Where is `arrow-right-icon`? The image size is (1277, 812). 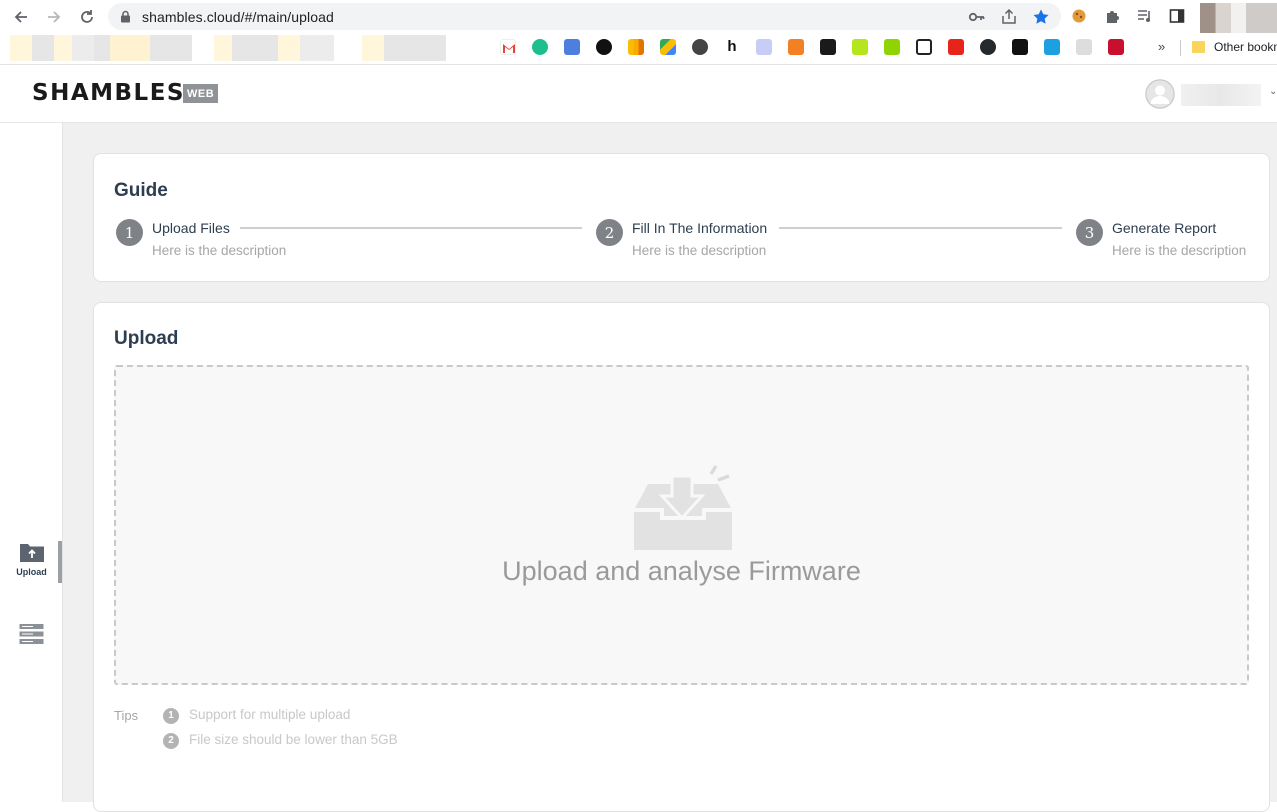 arrow-right-icon is located at coordinates (54, 17).